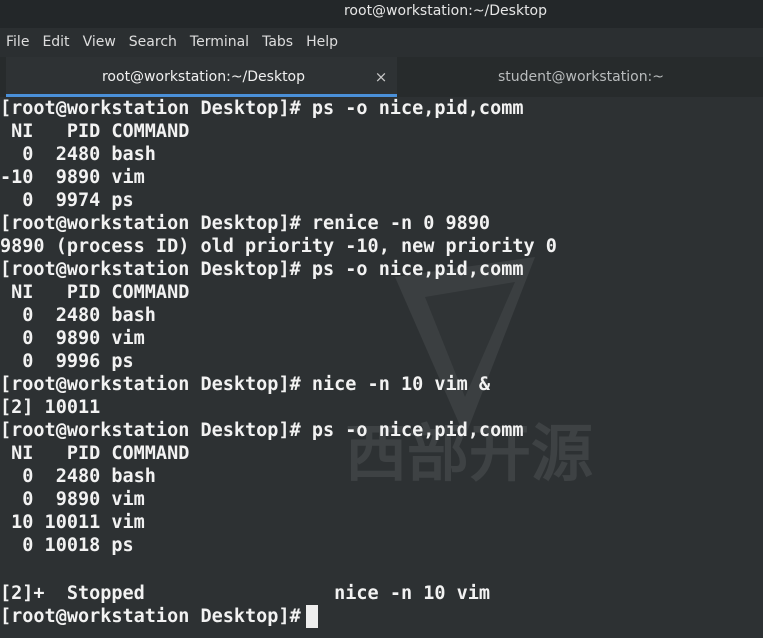  Describe the element at coordinates (100, 42) in the screenshot. I see `menu-view: View` at that location.